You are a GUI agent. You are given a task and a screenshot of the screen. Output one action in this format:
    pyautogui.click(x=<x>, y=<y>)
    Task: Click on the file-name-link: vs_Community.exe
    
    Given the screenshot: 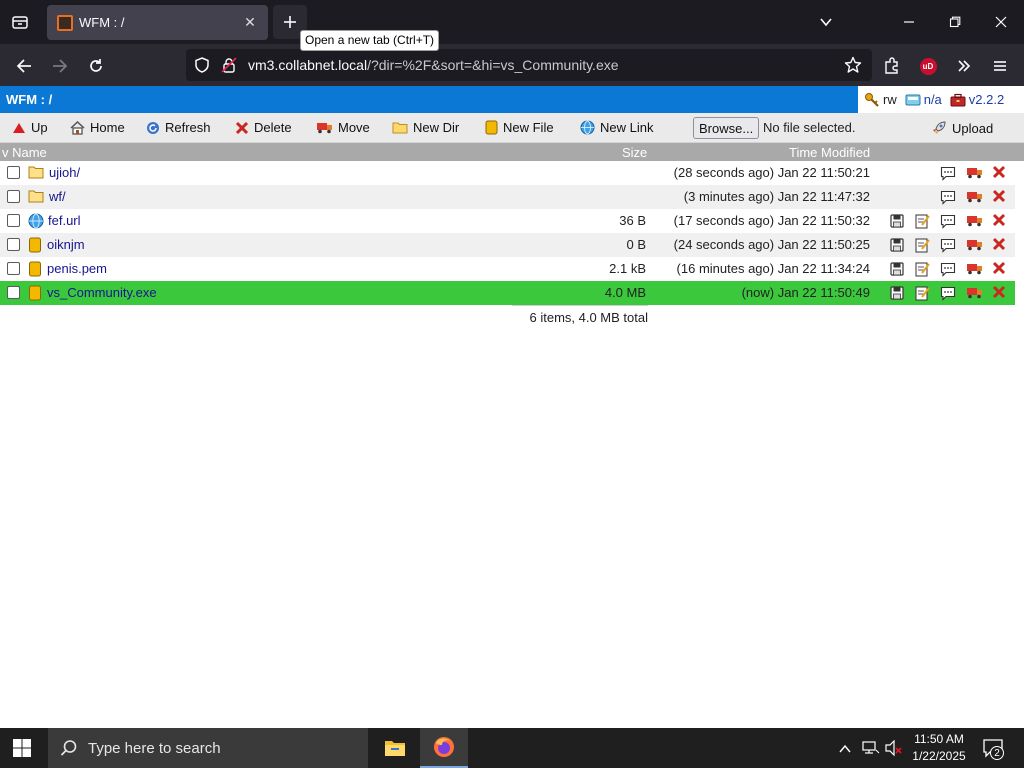 What is the action you would take?
    pyautogui.click(x=102, y=292)
    